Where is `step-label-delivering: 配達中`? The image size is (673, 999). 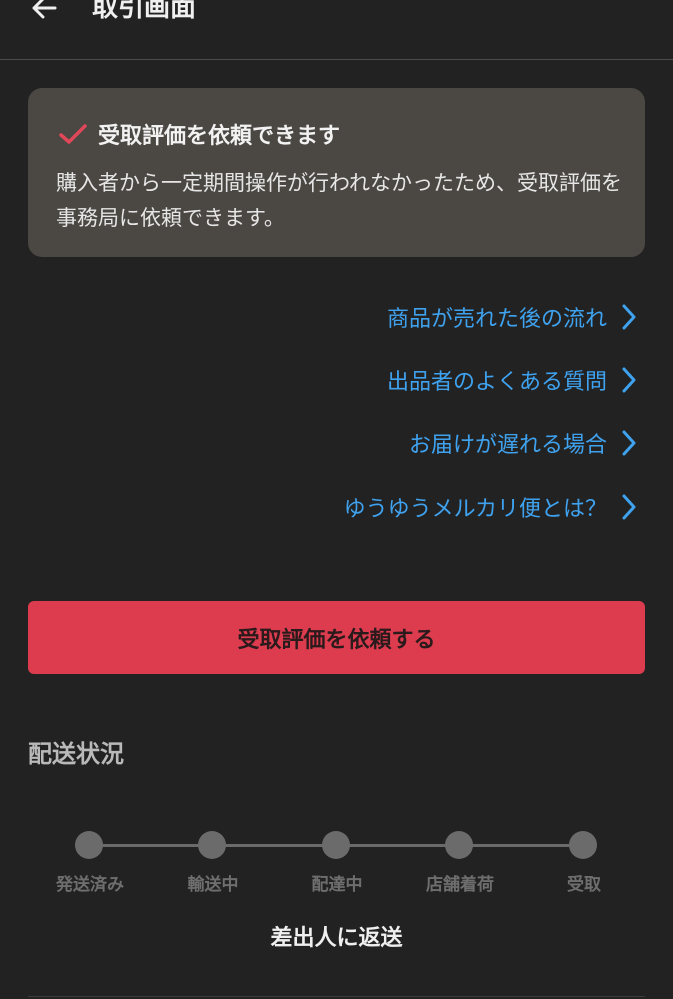
step-label-delivering: 配達中 is located at coordinates (337, 885).